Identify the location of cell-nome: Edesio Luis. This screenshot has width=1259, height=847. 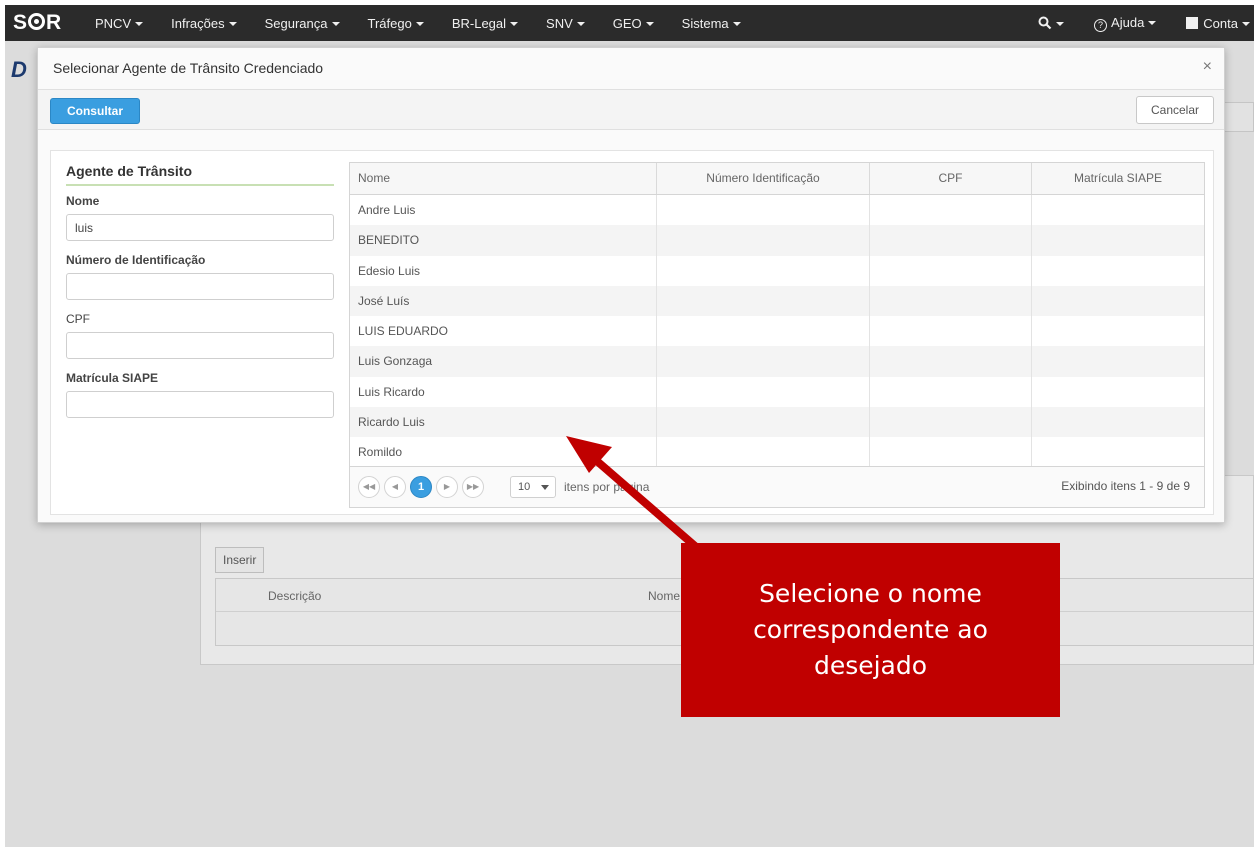
(503, 270).